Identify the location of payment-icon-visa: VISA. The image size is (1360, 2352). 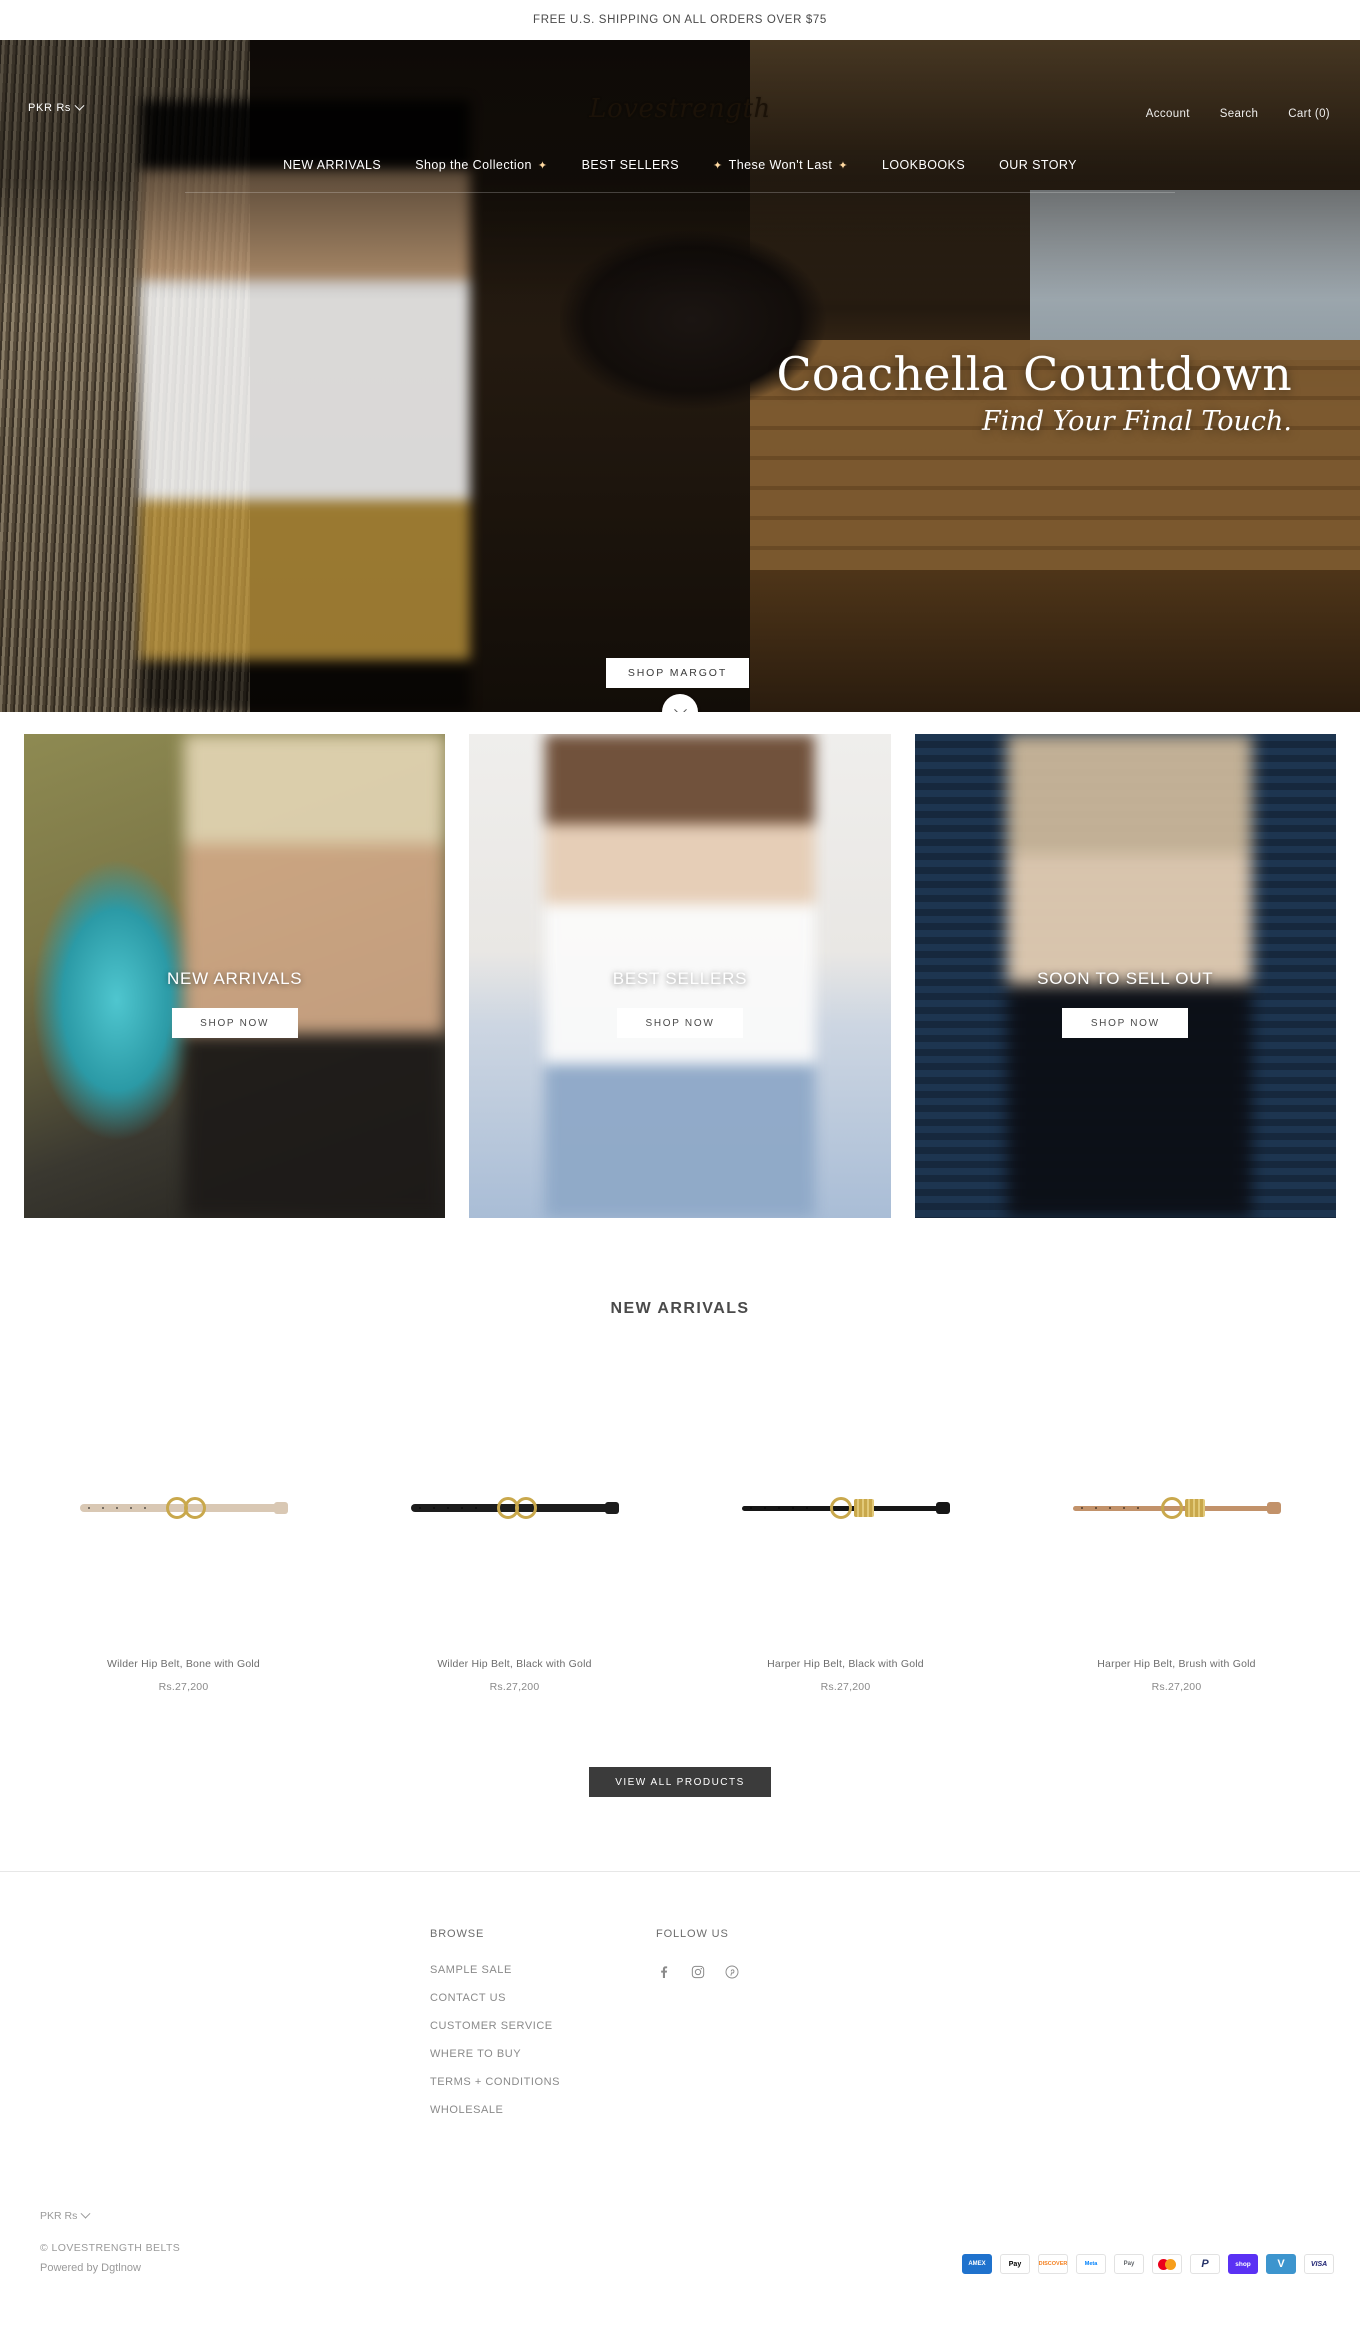
(1319, 2264).